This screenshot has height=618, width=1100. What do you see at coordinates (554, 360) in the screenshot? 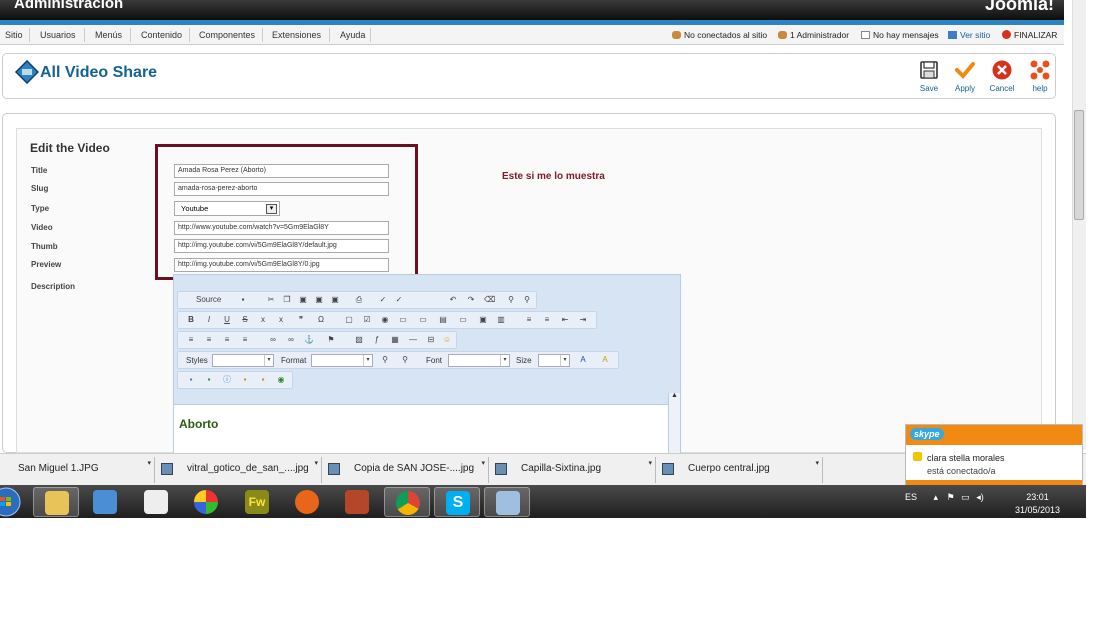
I see `size-combo: ▾` at bounding box center [554, 360].